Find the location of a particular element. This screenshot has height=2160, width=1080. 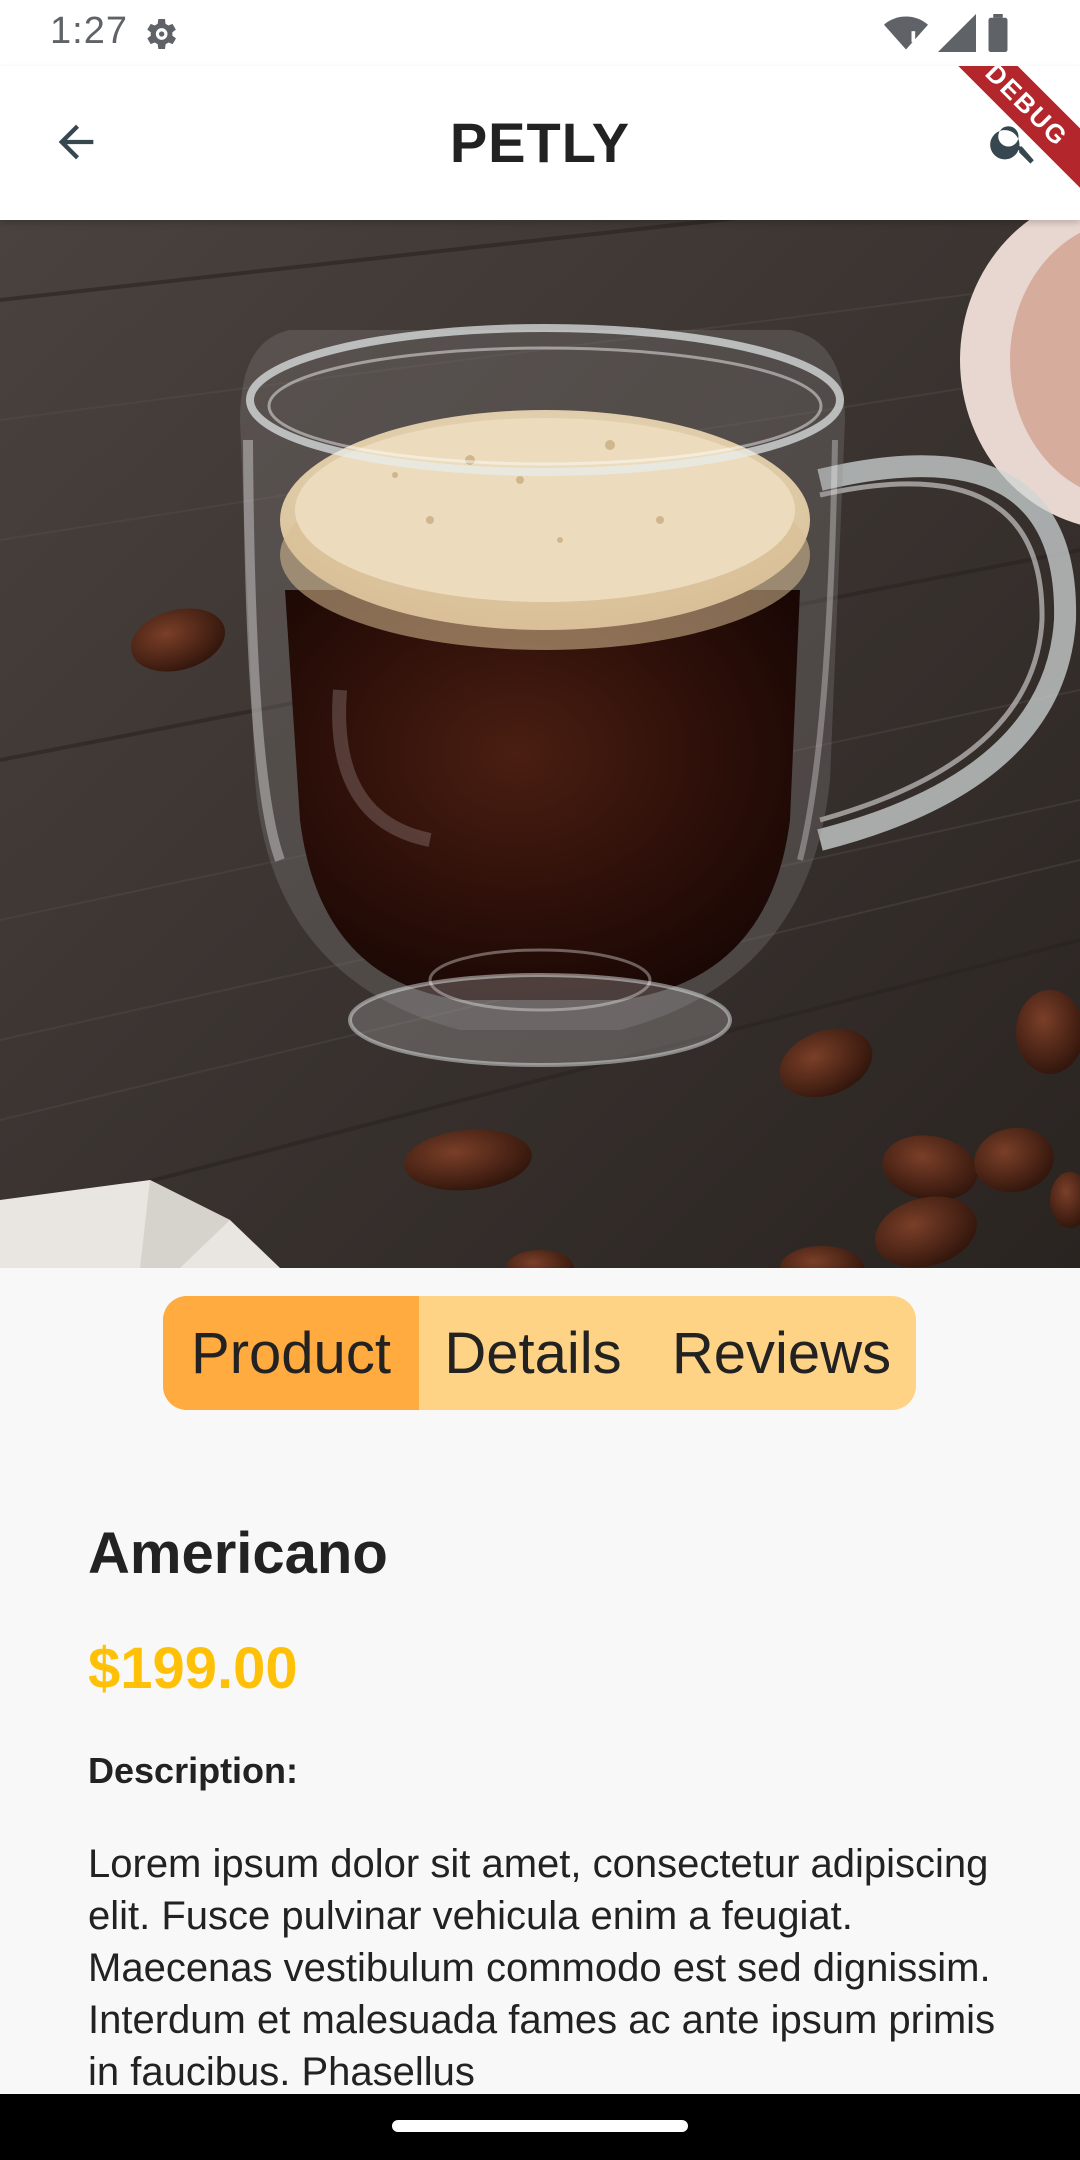

description-label: Description: is located at coordinates (193, 1770).